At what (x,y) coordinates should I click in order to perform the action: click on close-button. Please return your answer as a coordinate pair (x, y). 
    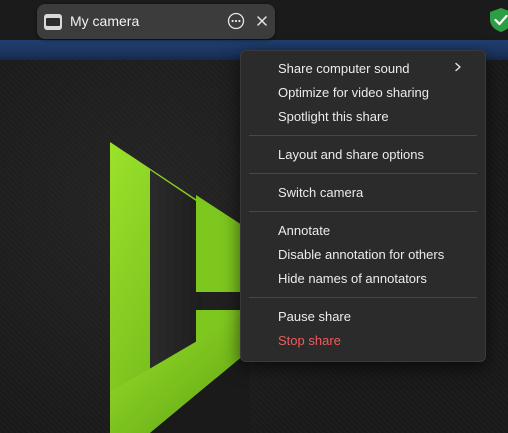
    Looking at the image, I should click on (262, 21).